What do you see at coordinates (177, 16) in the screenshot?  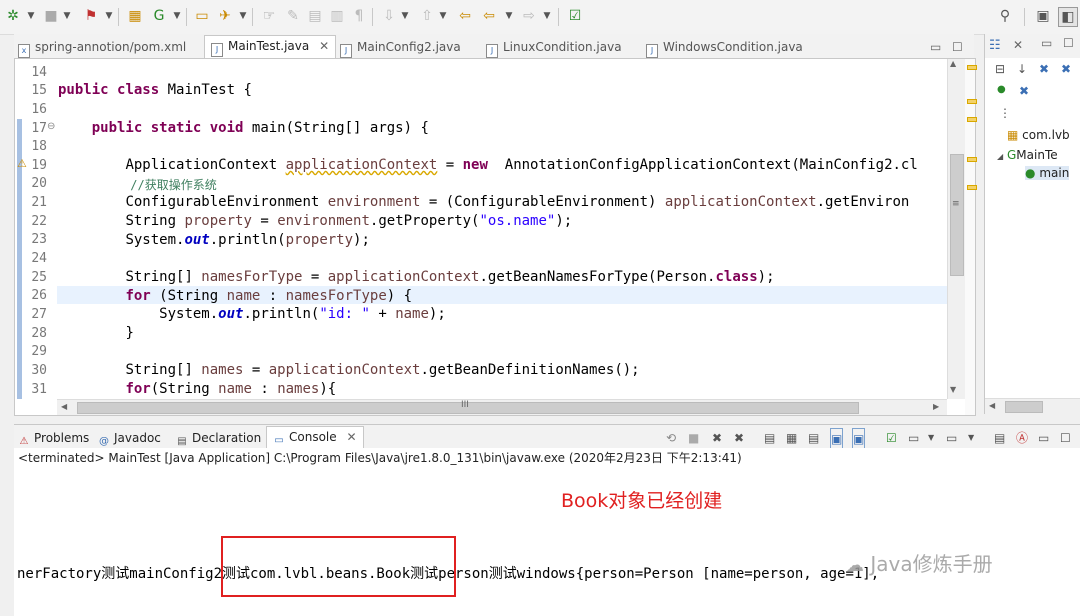 I see `new-class-dropdown-icon: ▼` at bounding box center [177, 16].